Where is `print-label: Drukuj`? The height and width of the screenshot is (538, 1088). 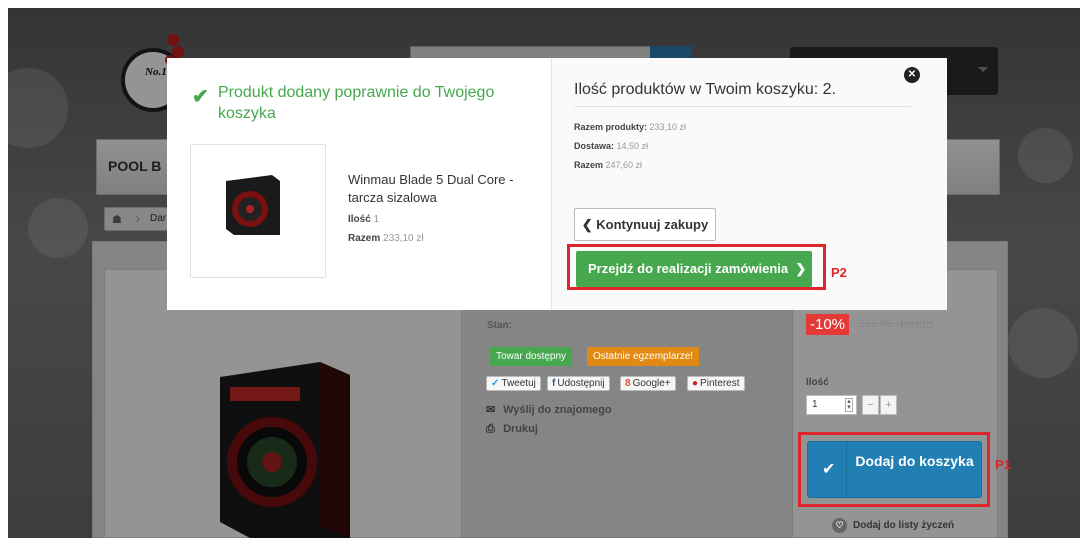
print-label: Drukuj is located at coordinates (520, 429).